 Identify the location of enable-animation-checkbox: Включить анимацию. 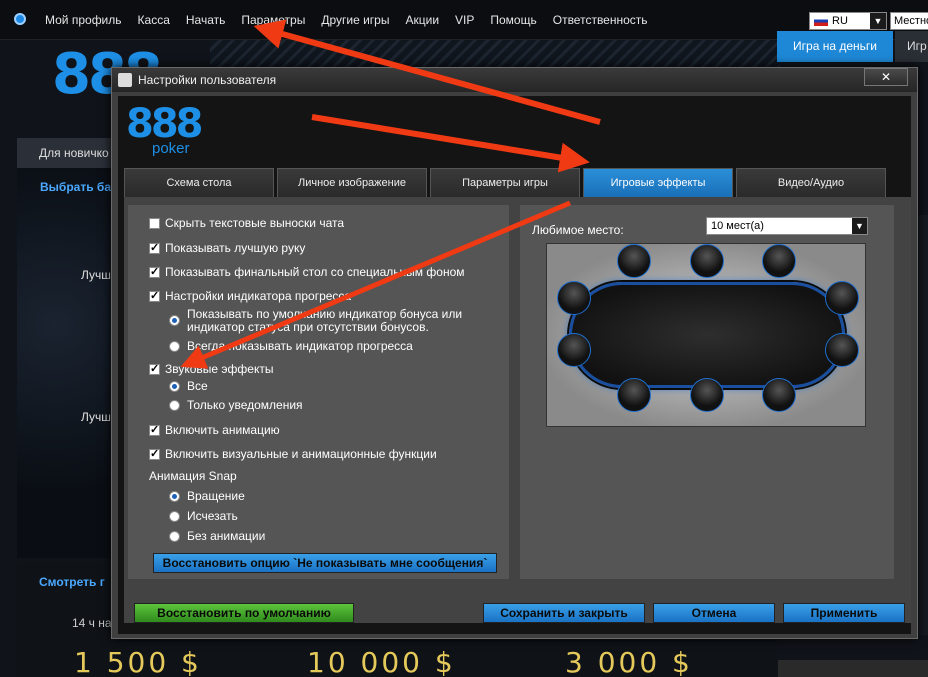
(214, 430).